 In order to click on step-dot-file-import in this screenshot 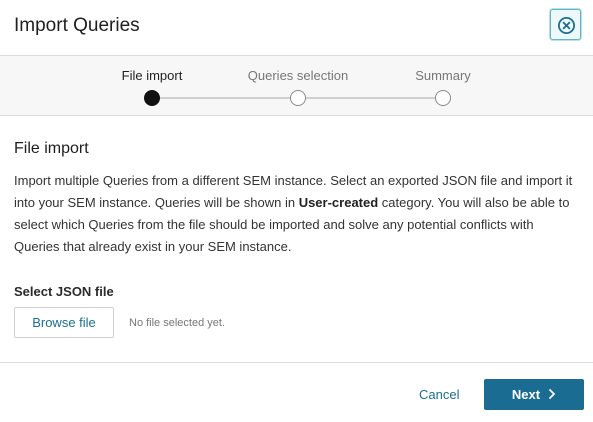, I will do `click(152, 98)`.